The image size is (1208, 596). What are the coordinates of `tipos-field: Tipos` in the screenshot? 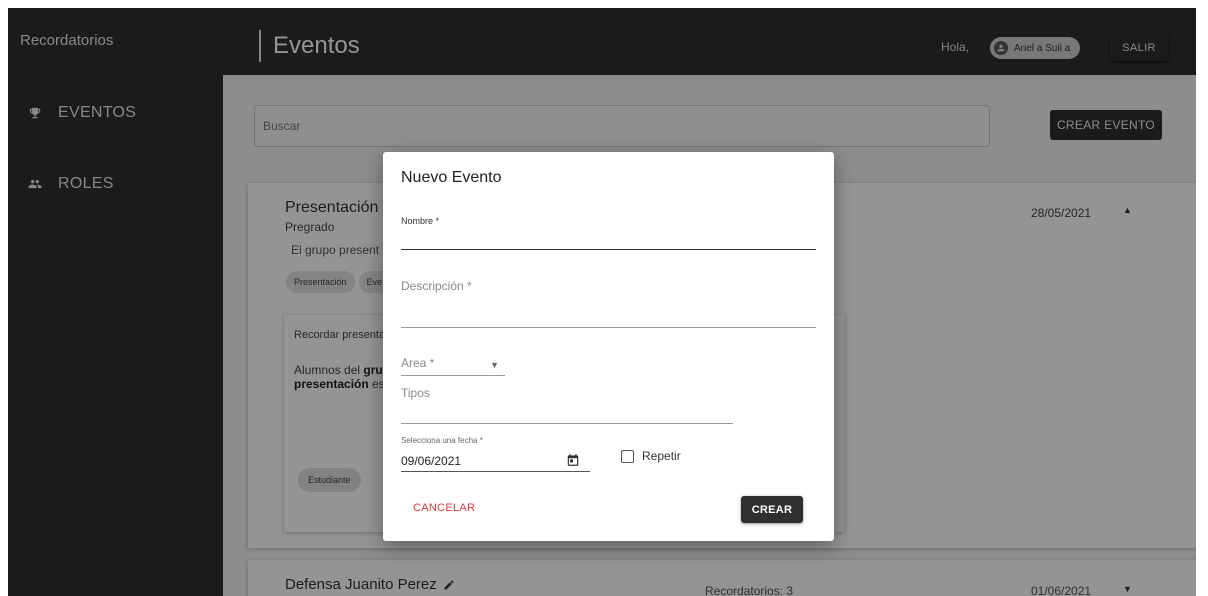 It's located at (567, 405).